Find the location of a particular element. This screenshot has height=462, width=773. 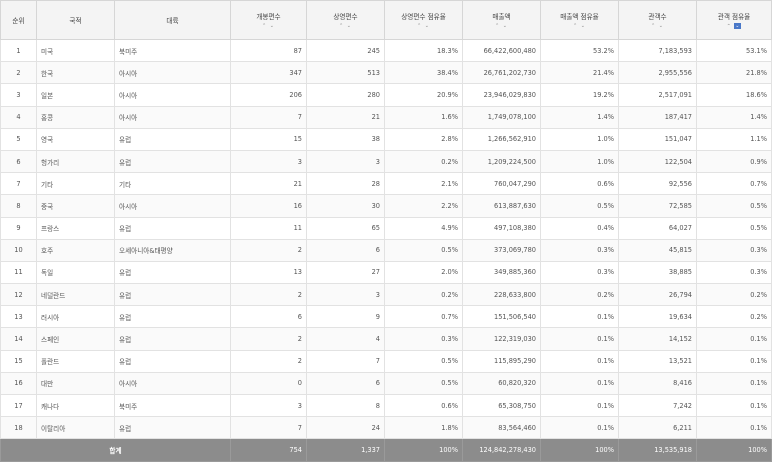

cell-country: 이탈리아 is located at coordinates (75, 428).